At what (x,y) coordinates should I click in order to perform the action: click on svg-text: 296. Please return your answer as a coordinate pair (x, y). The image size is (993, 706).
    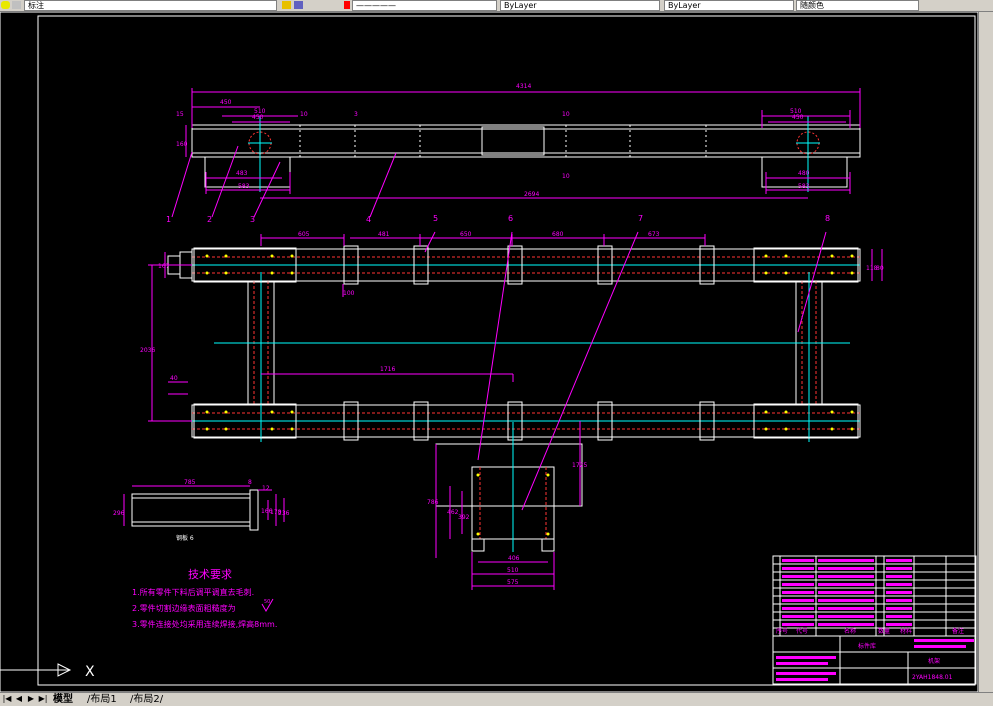
    Looking at the image, I should click on (119, 513).